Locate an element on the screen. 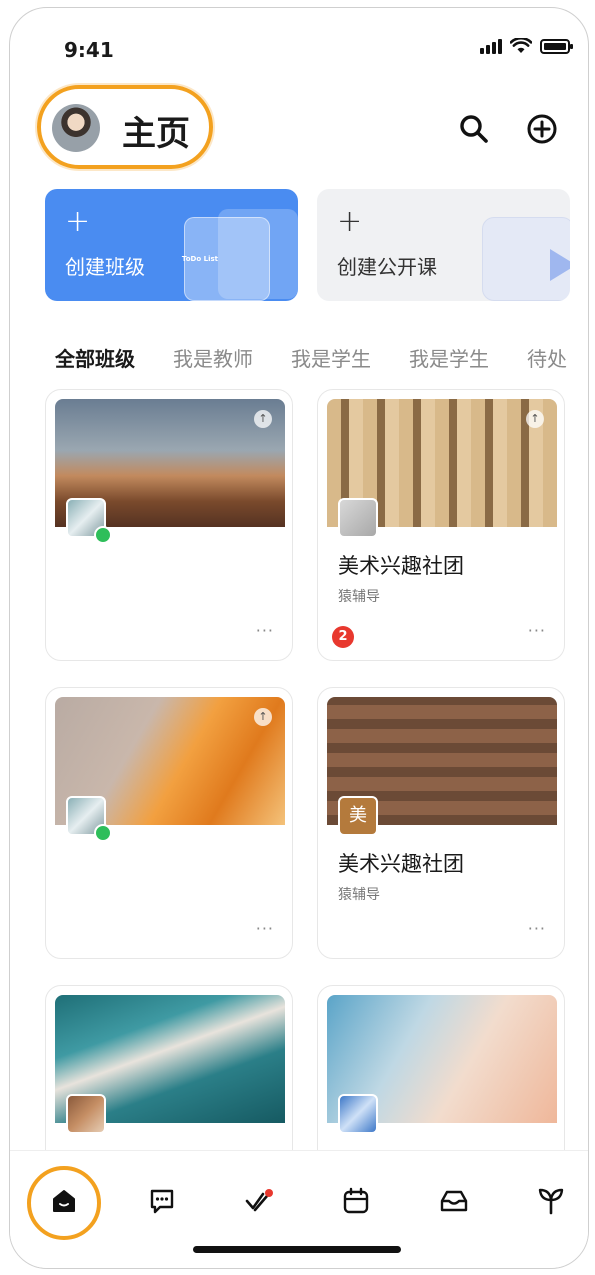  sprout-icon is located at coordinates (551, 1201).